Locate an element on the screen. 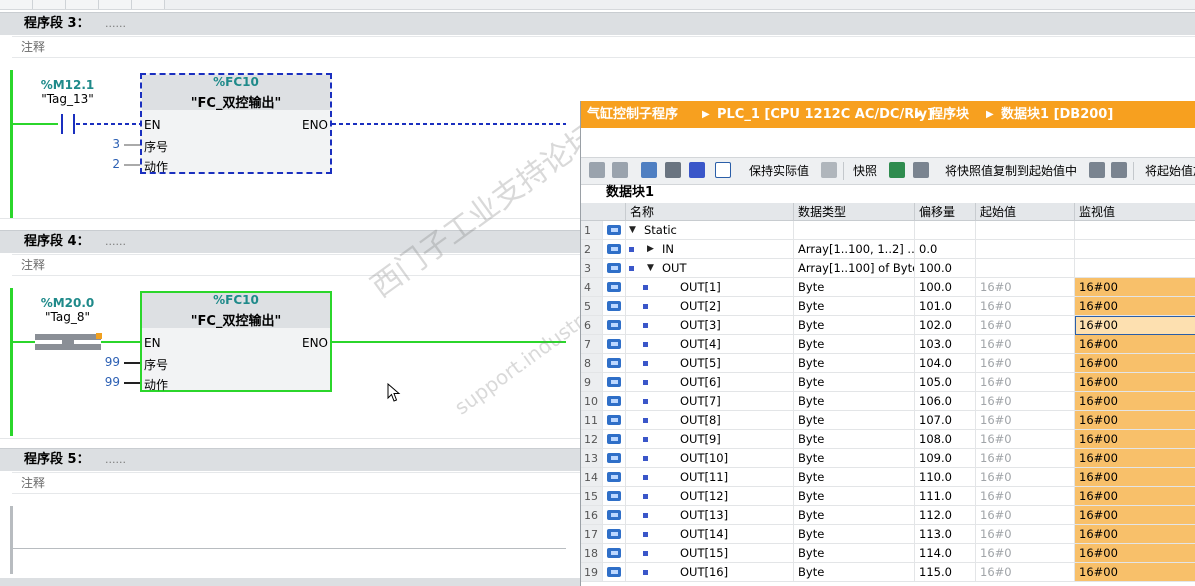 The height and width of the screenshot is (586, 1195). snapshot-icon is located at coordinates (829, 170).